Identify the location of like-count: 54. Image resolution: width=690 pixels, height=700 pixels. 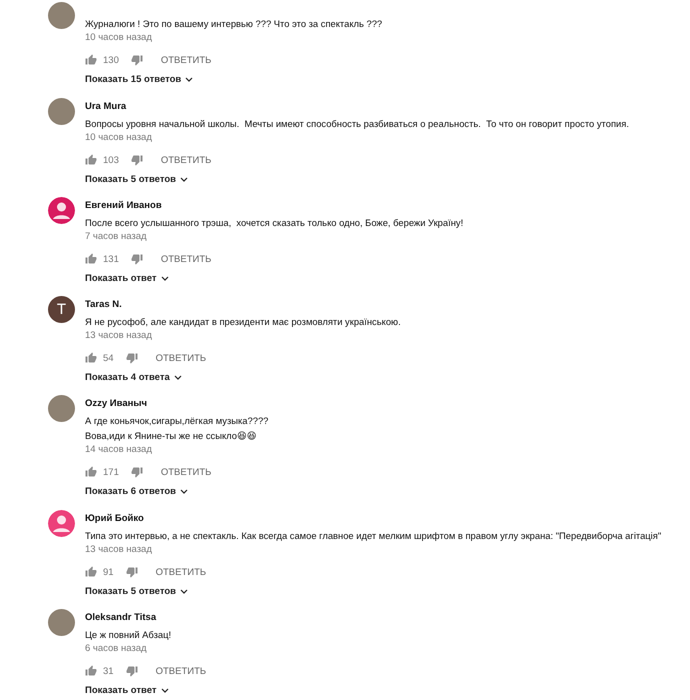
(108, 358).